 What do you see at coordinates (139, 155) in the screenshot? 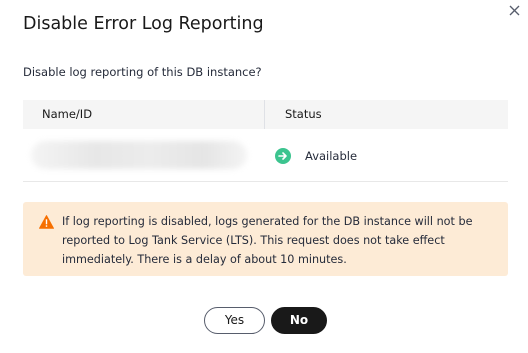
I see `redacted-instance-name` at bounding box center [139, 155].